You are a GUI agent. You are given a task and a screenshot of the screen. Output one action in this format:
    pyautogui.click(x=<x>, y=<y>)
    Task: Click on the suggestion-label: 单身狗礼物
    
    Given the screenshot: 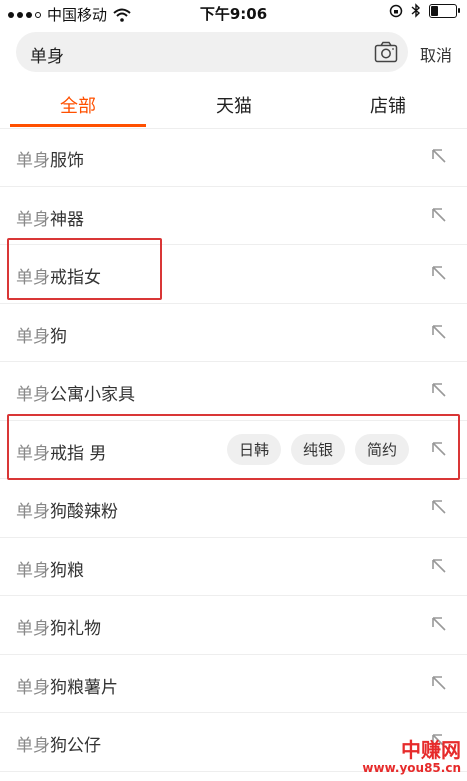 What is the action you would take?
    pyautogui.click(x=58, y=626)
    